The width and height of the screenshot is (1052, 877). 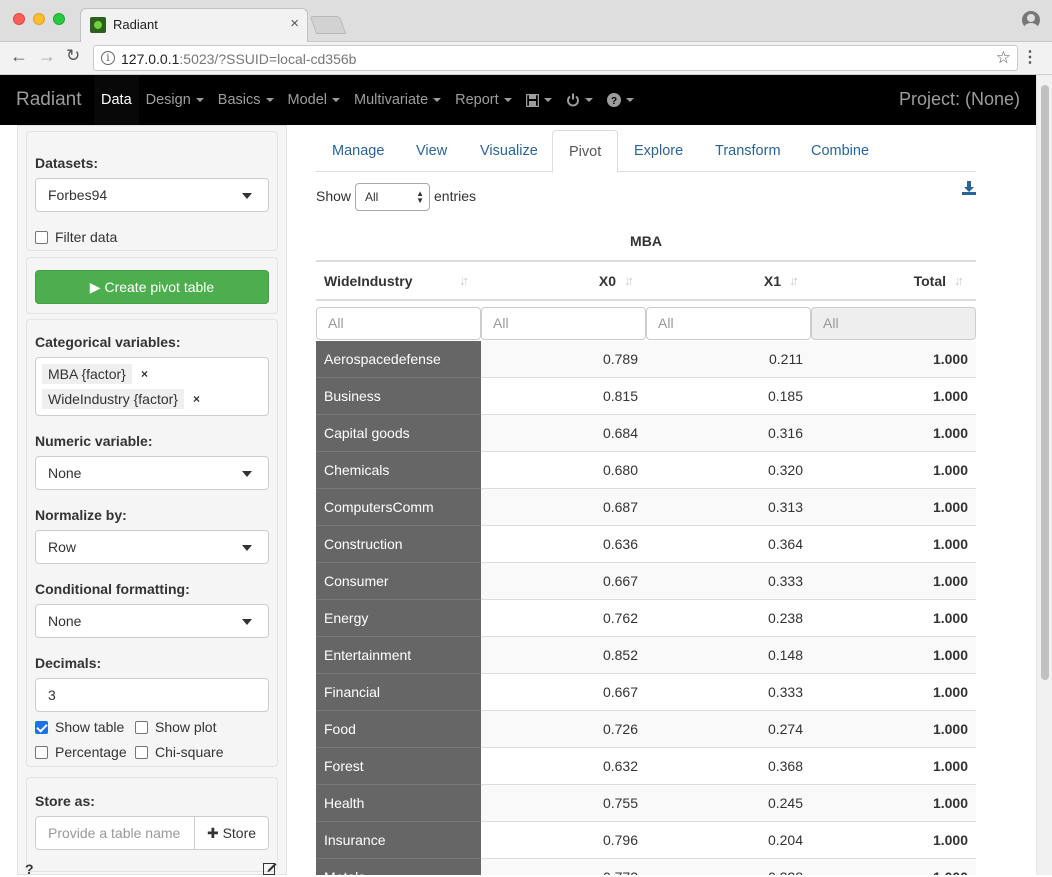 What do you see at coordinates (646, 396) in the screenshot?
I see `table-row: Business 0.815 0.185 1.000` at bounding box center [646, 396].